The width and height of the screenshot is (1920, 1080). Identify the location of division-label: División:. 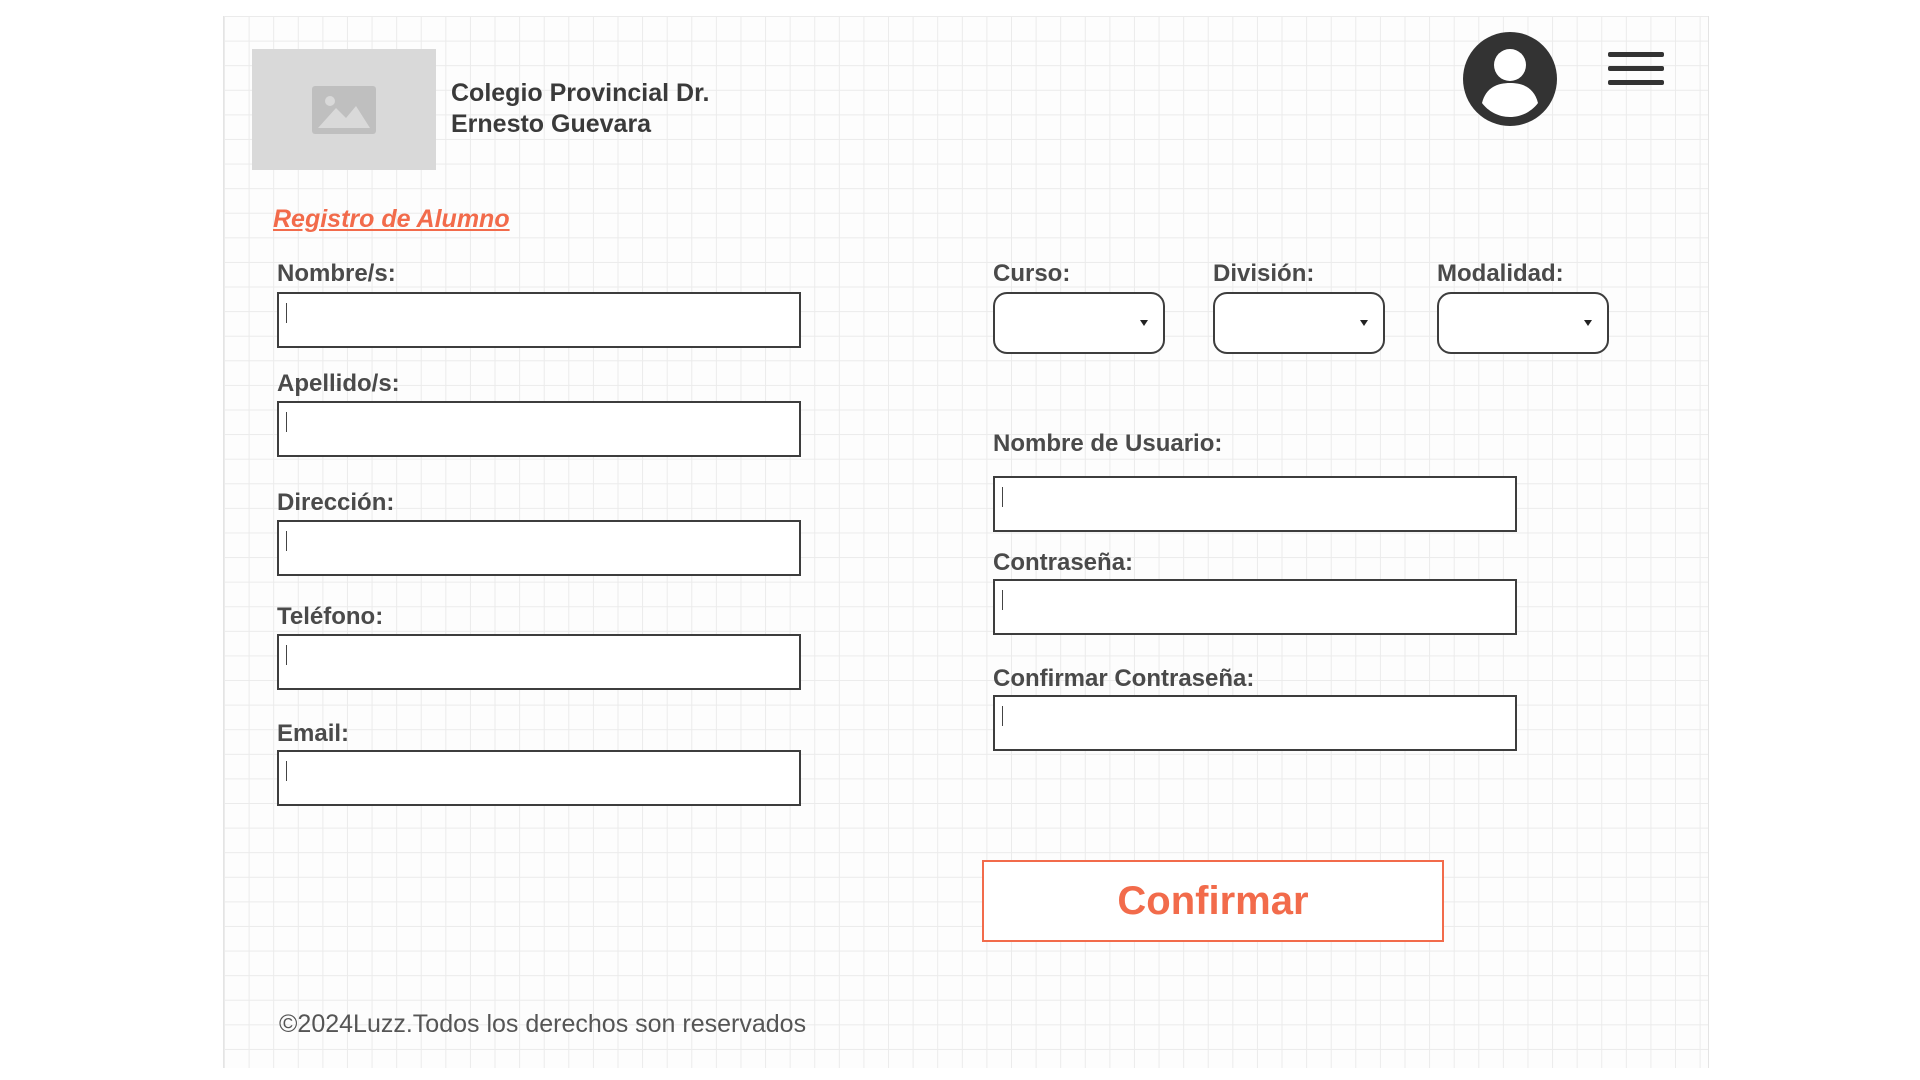
(1264, 273).